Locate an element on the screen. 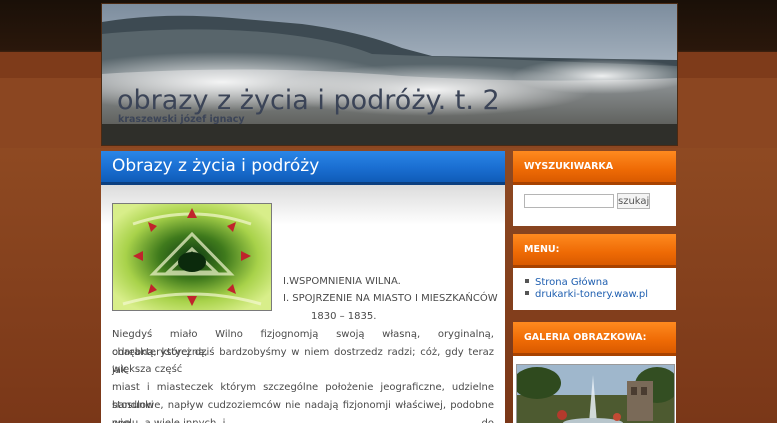 This screenshot has height=423, width=777. gallery-widget: GALERIA OBRAZKOWA: is located at coordinates (594, 372).